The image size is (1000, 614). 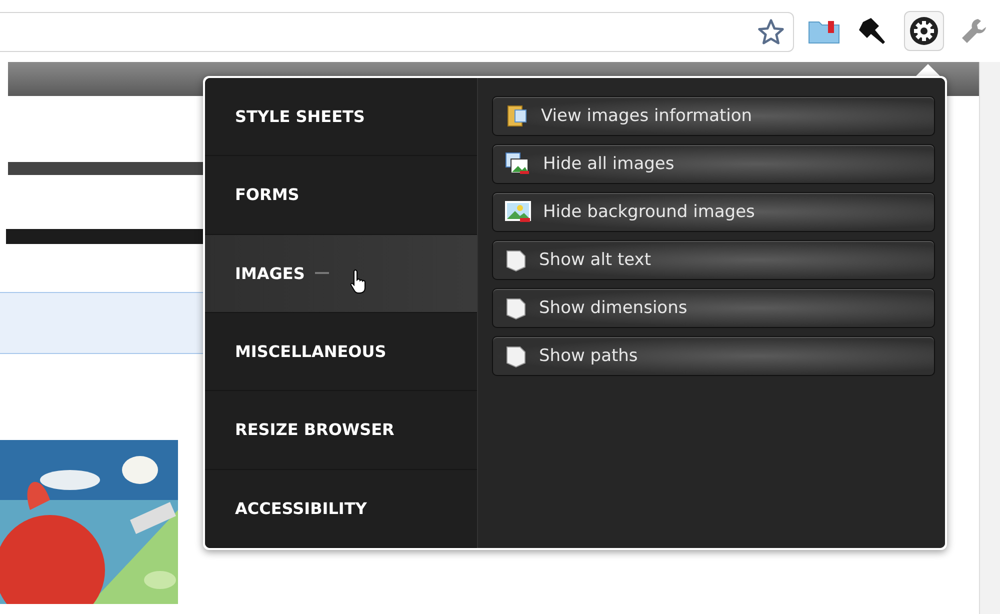 I want to click on images-icon, so click(x=518, y=164).